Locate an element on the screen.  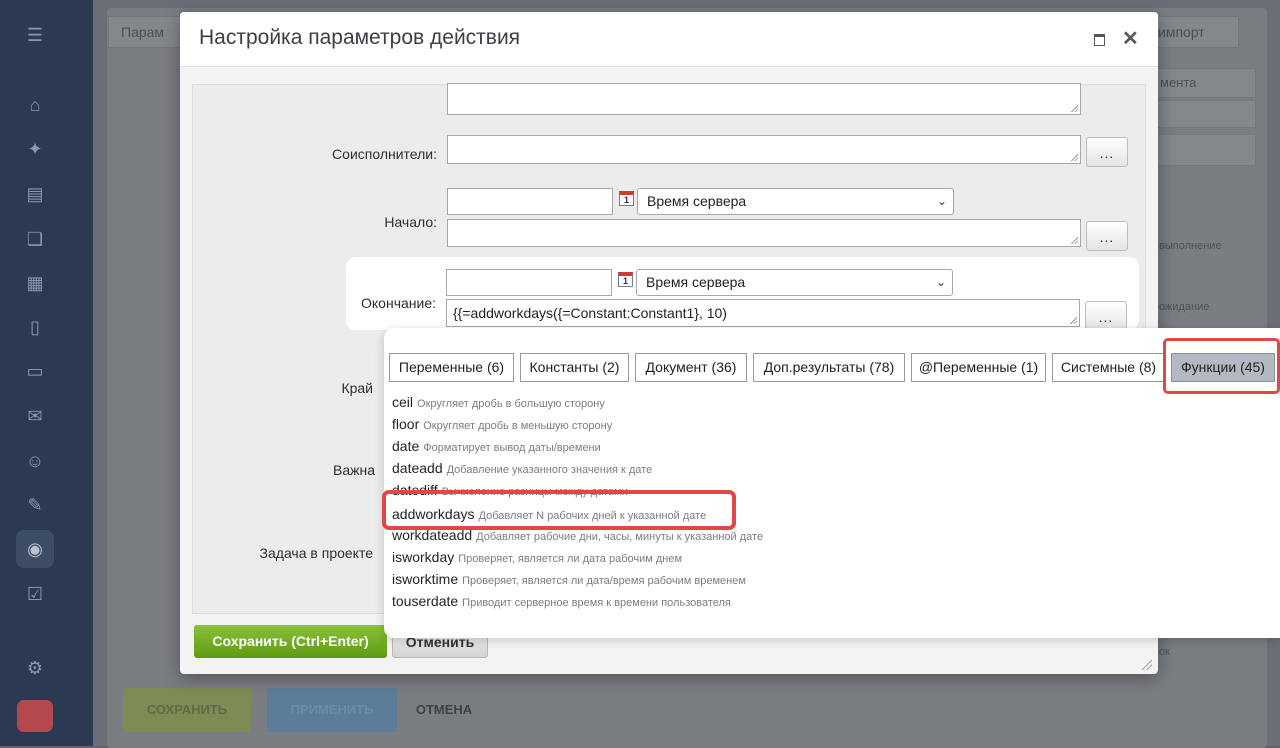
maximize-icon is located at coordinates (1099, 40).